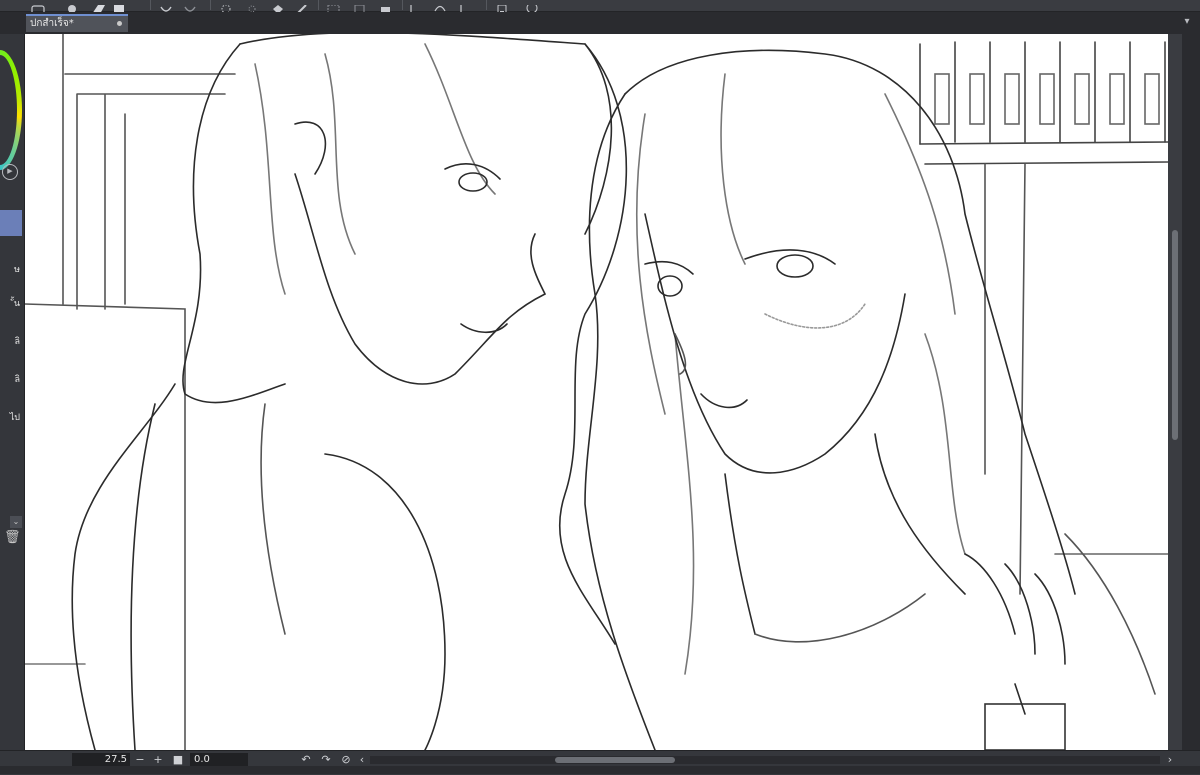 This screenshot has width=1200, height=775. Describe the element at coordinates (10, 172) in the screenshot. I see `play-icon: ▶` at that location.